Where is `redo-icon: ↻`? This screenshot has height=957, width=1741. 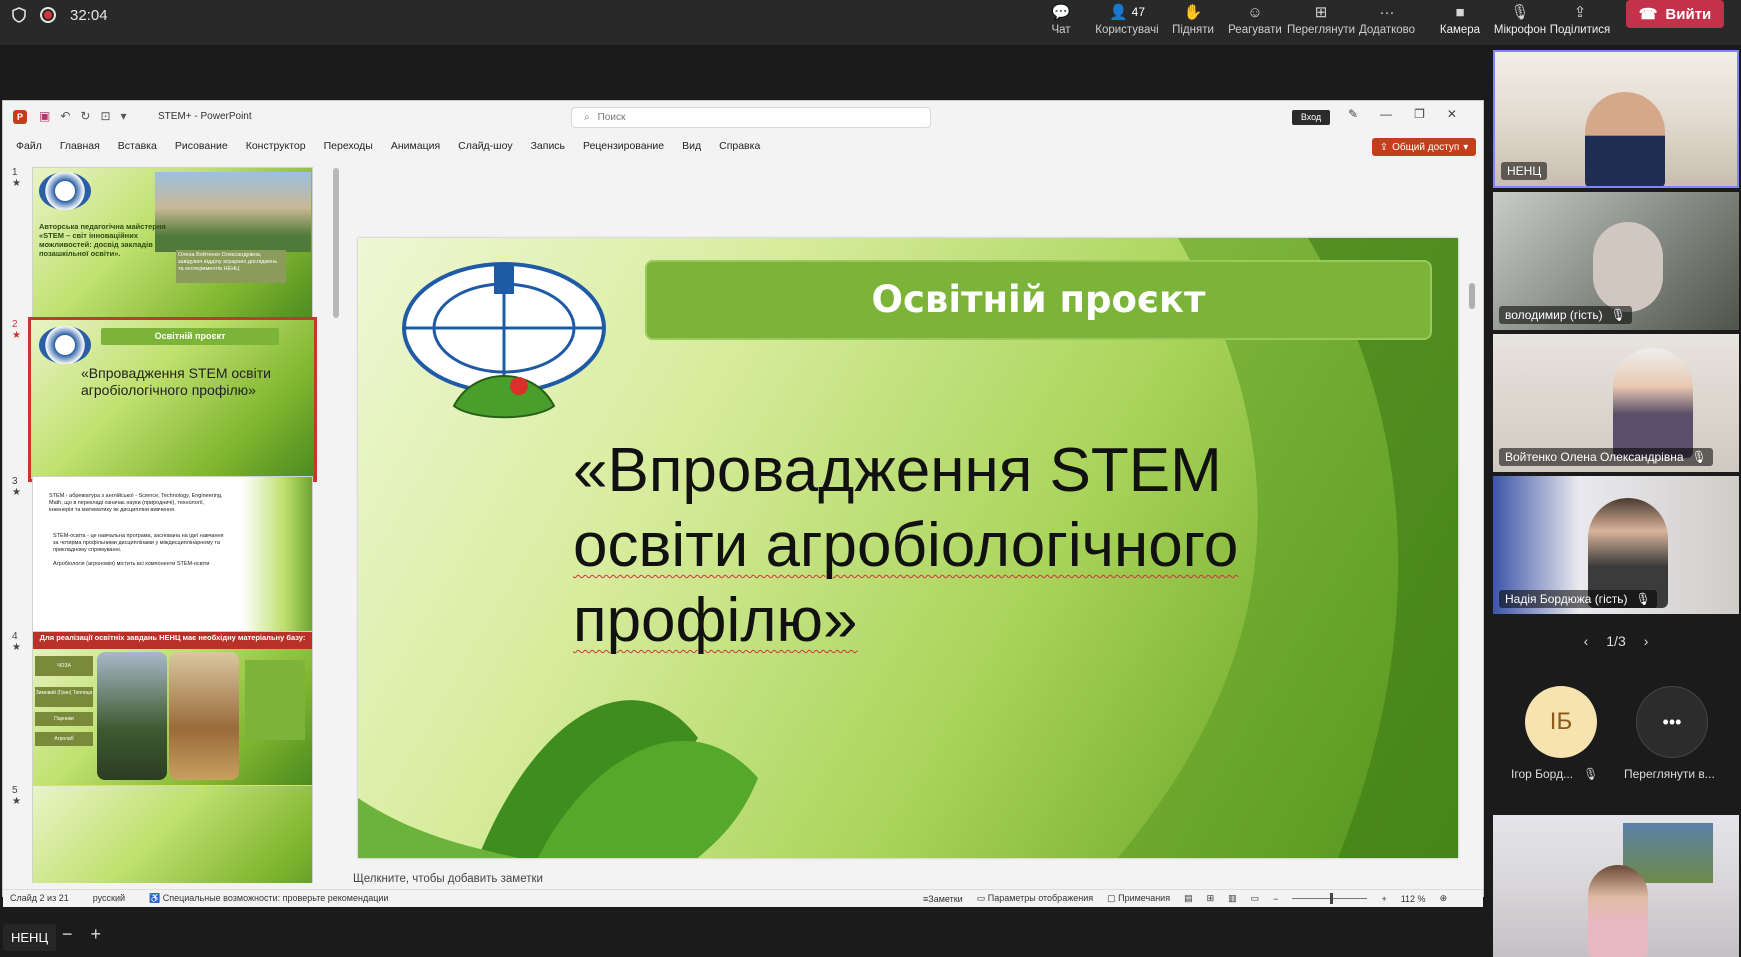
redo-icon: ↻ is located at coordinates (85, 116).